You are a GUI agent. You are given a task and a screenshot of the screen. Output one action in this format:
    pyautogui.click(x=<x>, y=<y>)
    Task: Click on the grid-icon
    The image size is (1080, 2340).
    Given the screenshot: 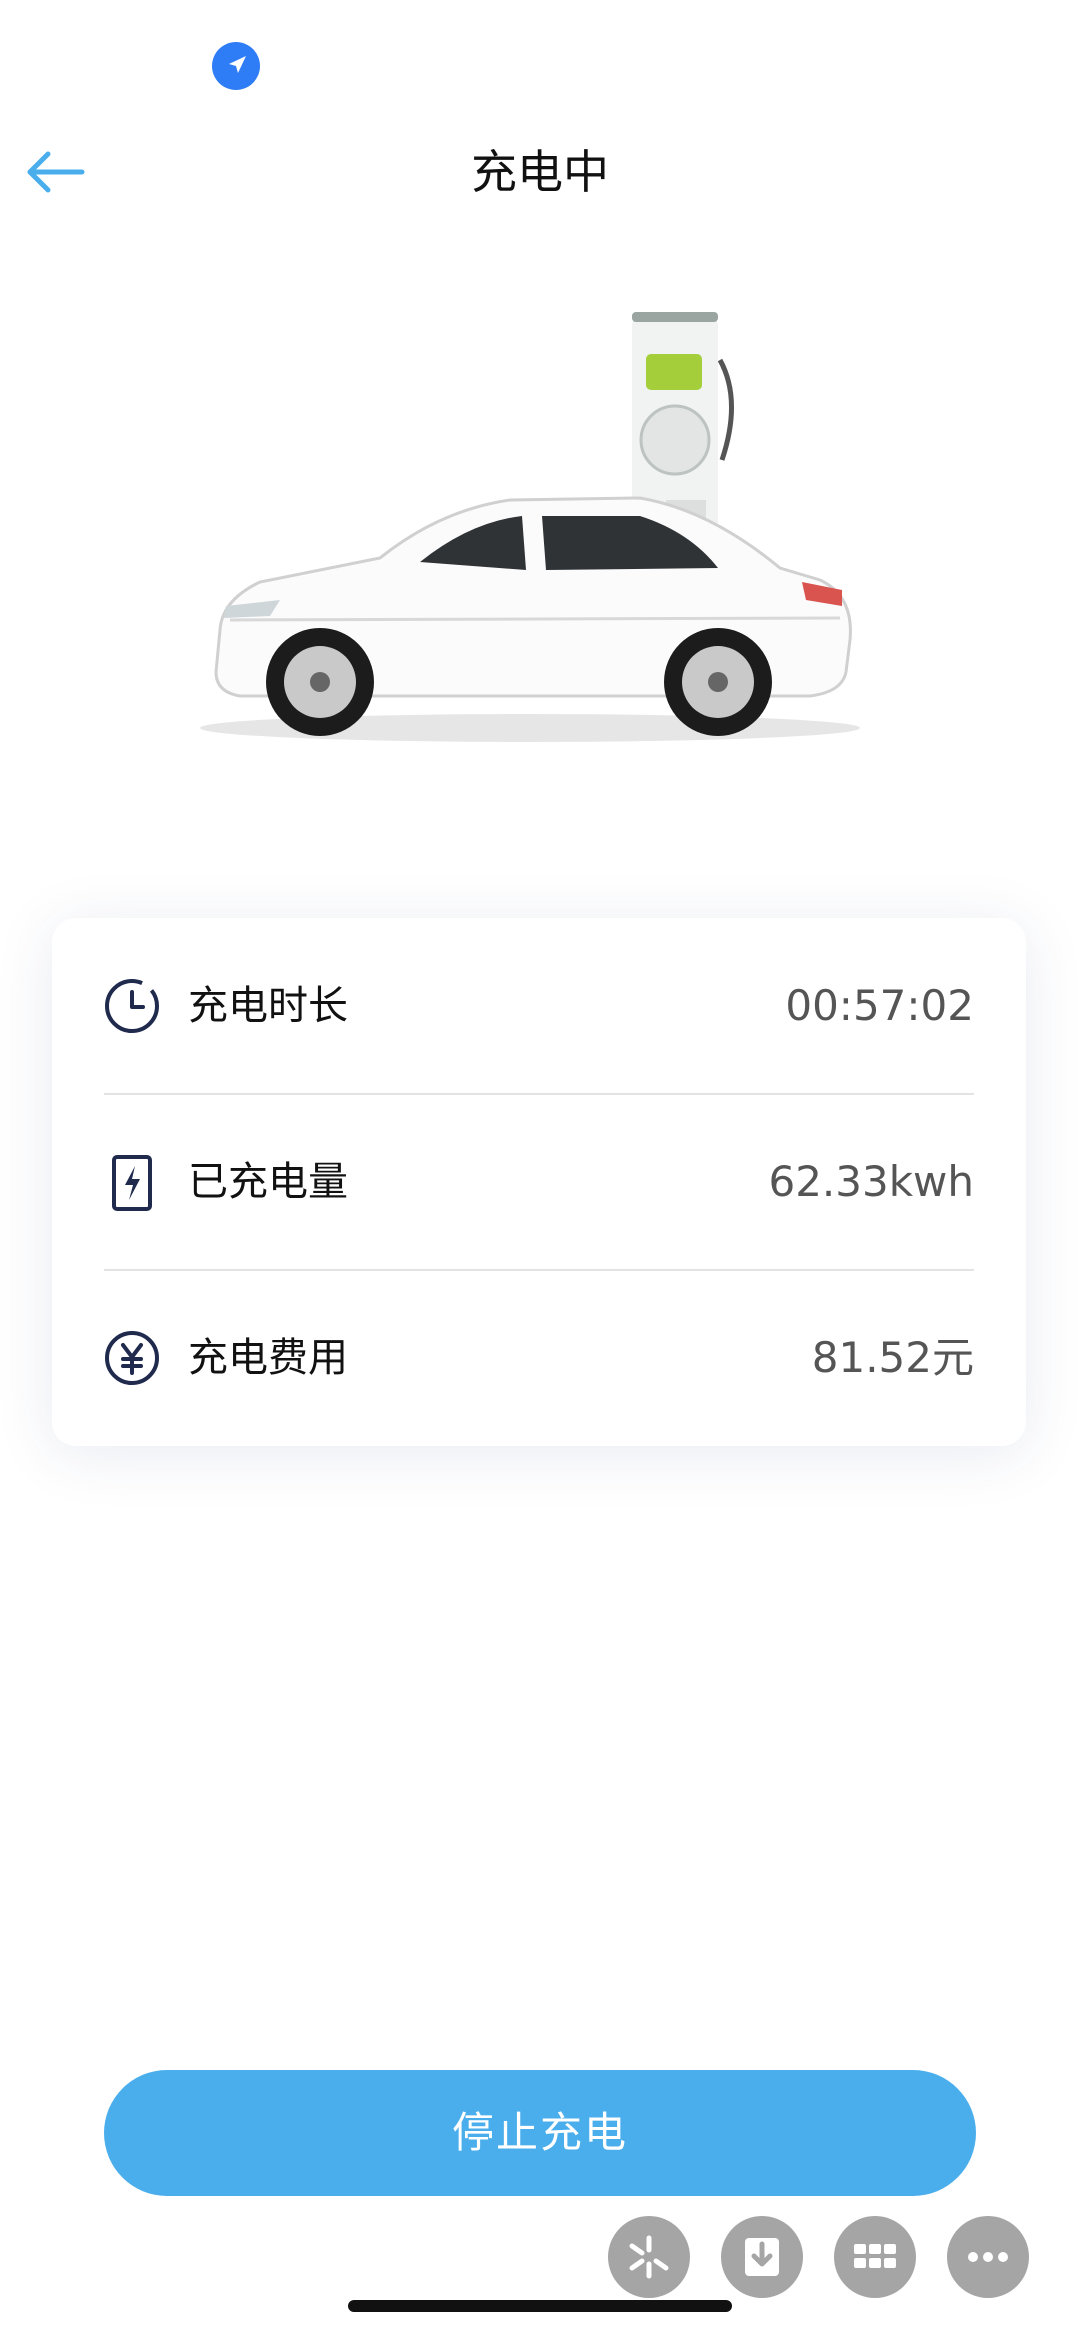 What is the action you would take?
    pyautogui.click(x=875, y=2256)
    